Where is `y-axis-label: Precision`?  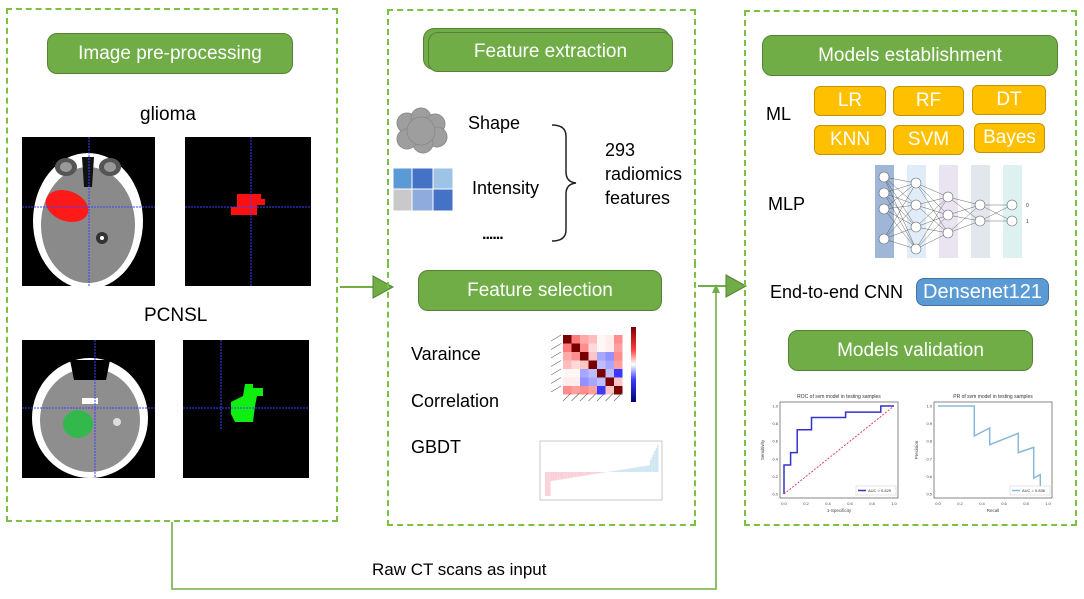
y-axis-label: Precision is located at coordinates (916, 449).